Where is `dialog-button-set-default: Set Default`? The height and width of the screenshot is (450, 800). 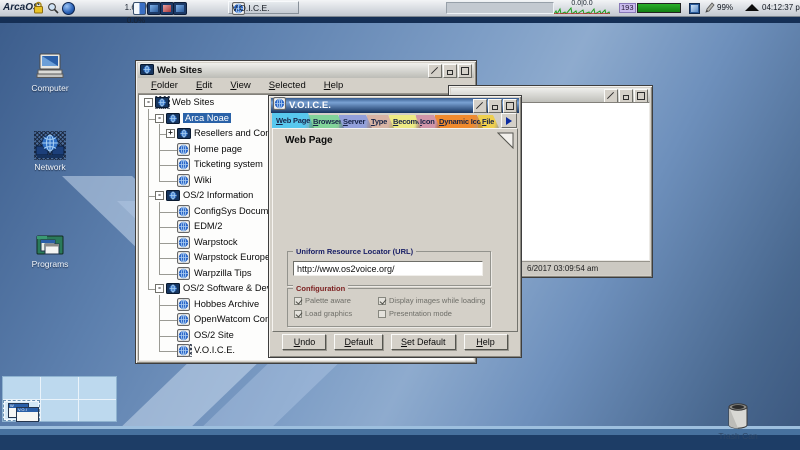 dialog-button-set-default: Set Default is located at coordinates (423, 342).